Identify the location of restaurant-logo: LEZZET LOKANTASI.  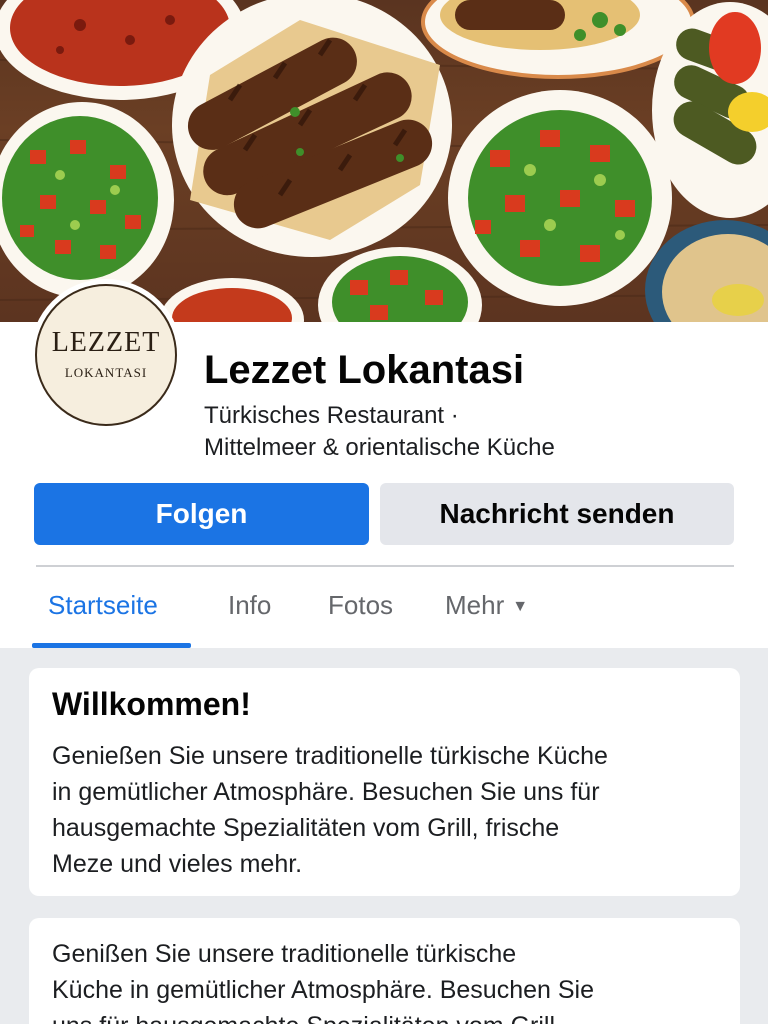
(106, 355).